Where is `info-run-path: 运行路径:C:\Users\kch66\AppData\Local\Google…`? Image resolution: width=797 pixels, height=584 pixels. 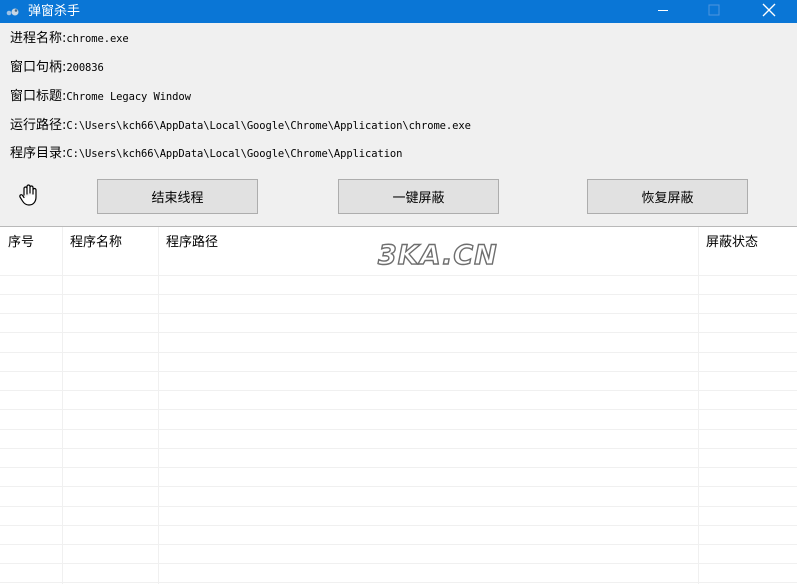 info-run-path: 运行路径:C:\Users\kch66\AppData\Local\Google… is located at coordinates (240, 126).